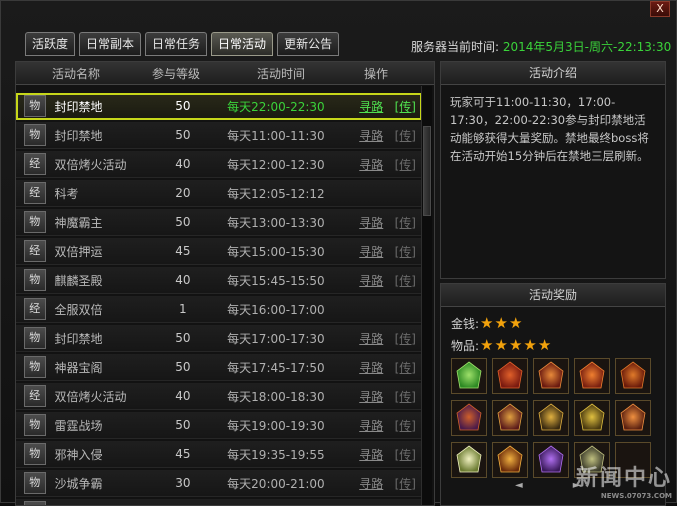 The image size is (677, 506). Describe the element at coordinates (427, 171) in the screenshot. I see `scrollbar-thumb` at that location.